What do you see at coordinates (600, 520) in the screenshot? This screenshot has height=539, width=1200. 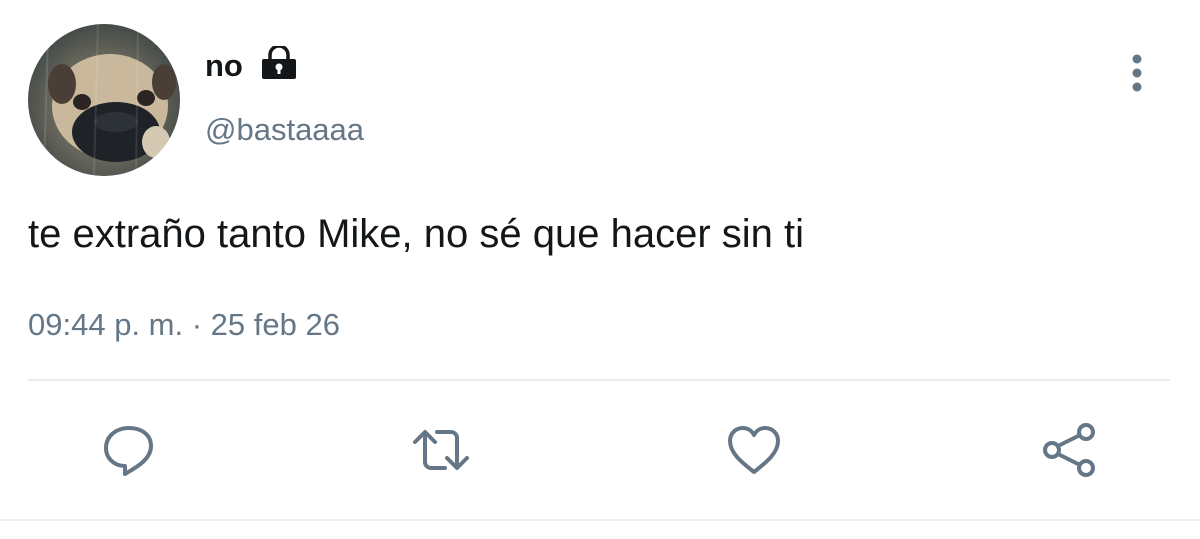 I see `bottom-divider` at bounding box center [600, 520].